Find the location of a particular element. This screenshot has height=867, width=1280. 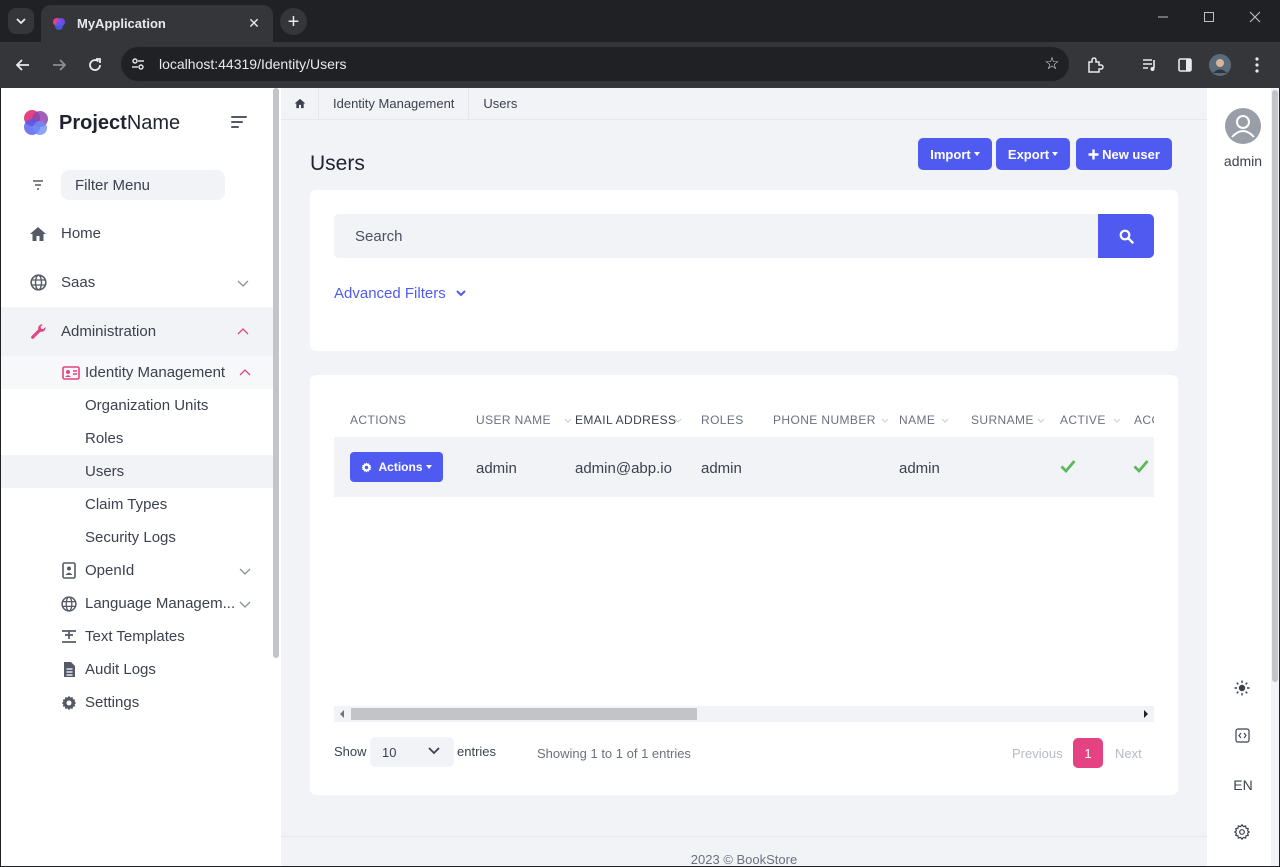

sidebar-toggle-icon is located at coordinates (240, 123).